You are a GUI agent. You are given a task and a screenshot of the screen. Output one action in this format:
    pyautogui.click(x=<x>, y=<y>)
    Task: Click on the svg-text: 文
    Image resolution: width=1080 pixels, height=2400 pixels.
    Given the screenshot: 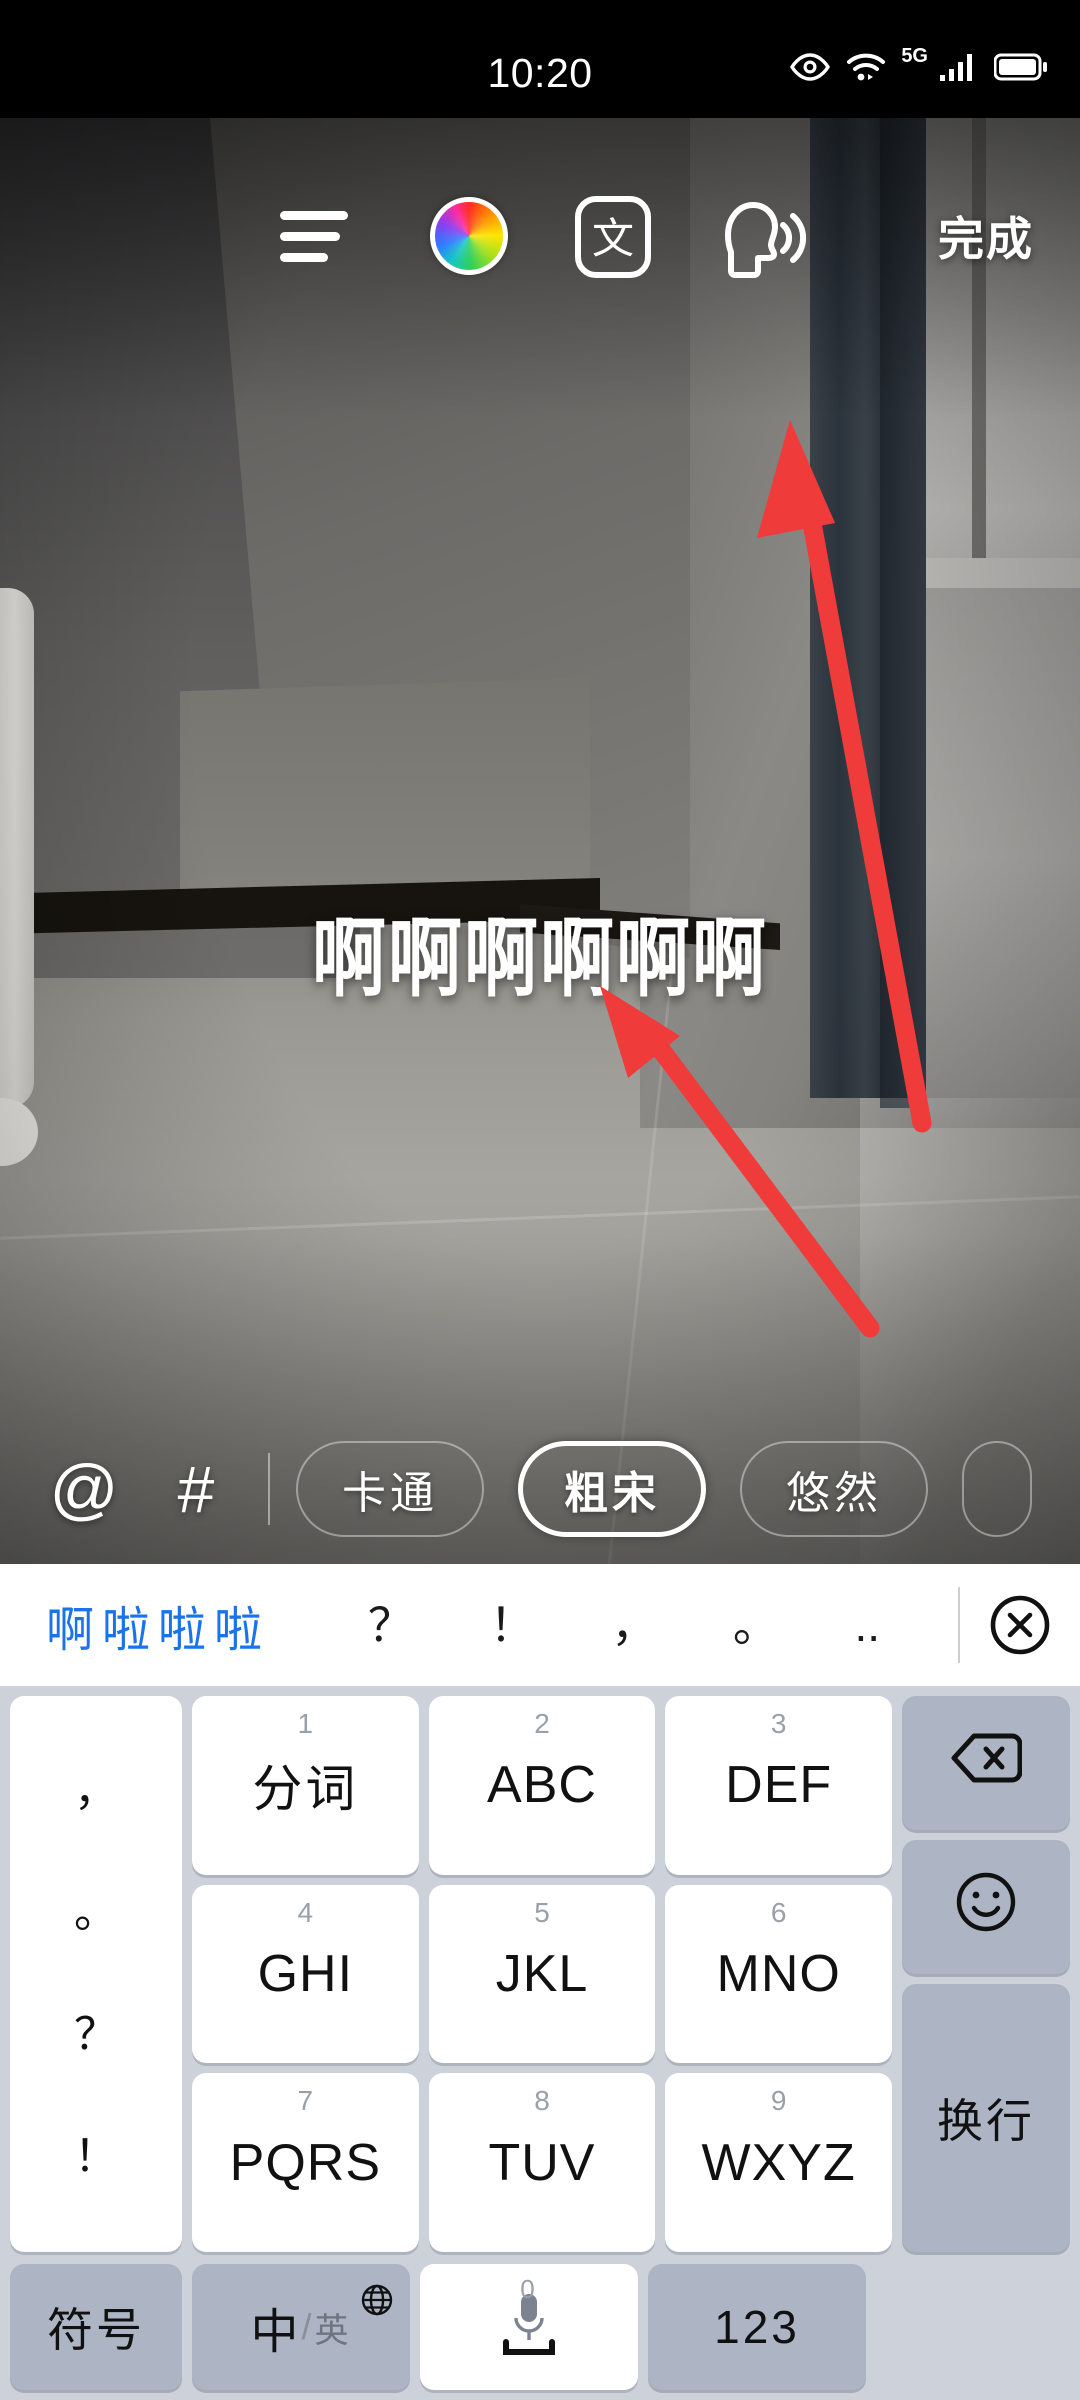 What is the action you would take?
    pyautogui.click(x=613, y=239)
    